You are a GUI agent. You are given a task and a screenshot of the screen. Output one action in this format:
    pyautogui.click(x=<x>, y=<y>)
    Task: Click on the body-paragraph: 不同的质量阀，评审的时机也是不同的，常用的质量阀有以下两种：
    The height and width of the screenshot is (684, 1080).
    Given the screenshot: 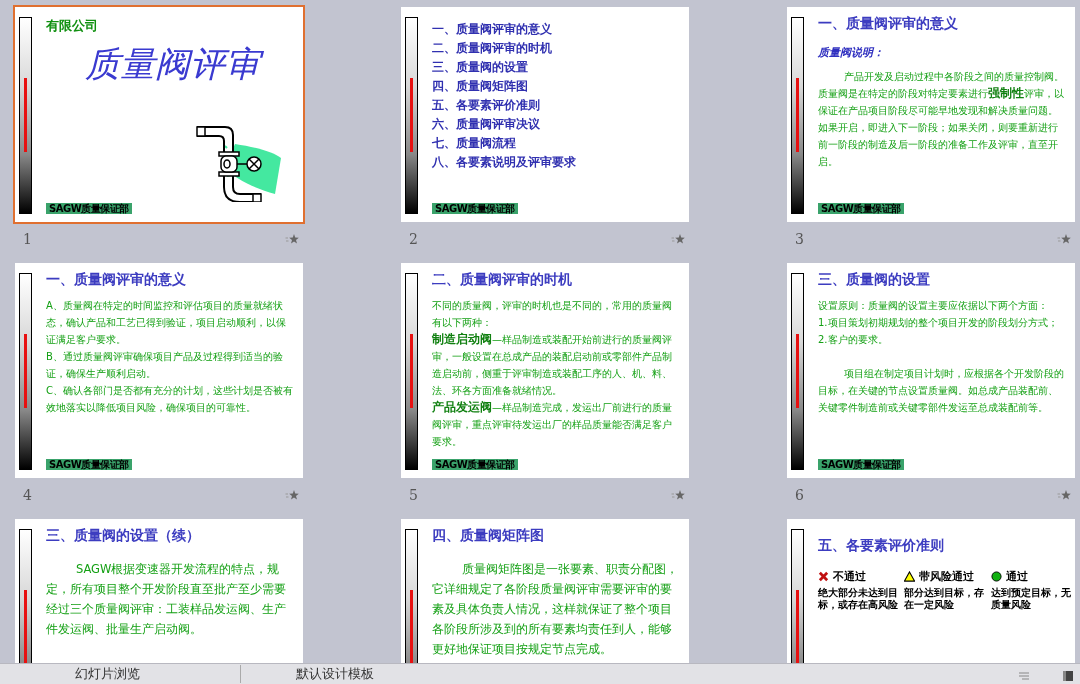 What is the action you would take?
    pyautogui.click(x=552, y=314)
    